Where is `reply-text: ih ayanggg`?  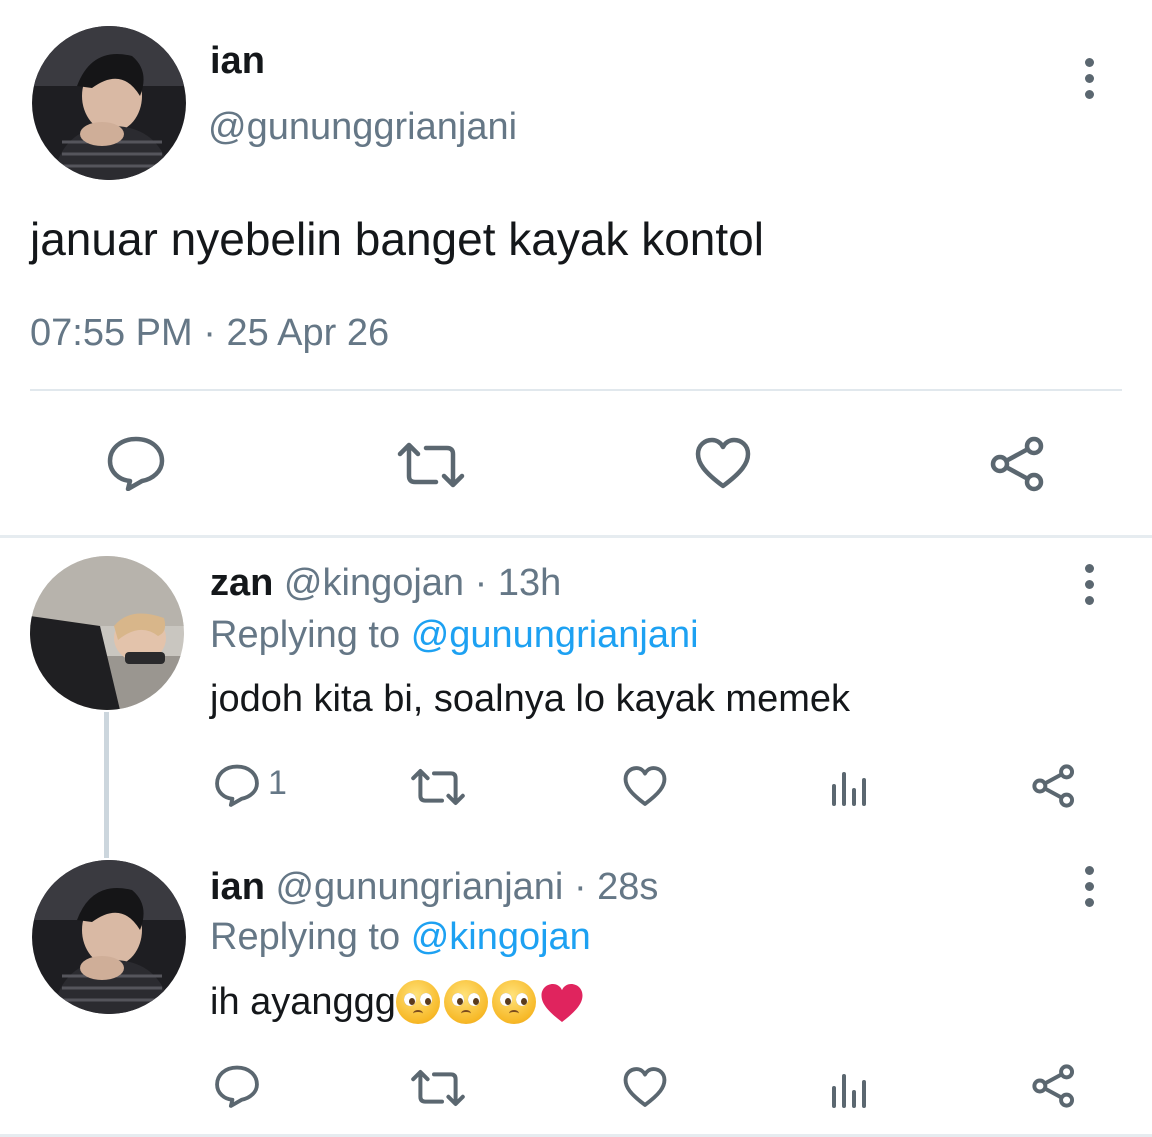 reply-text: ih ayanggg is located at coordinates (303, 1002).